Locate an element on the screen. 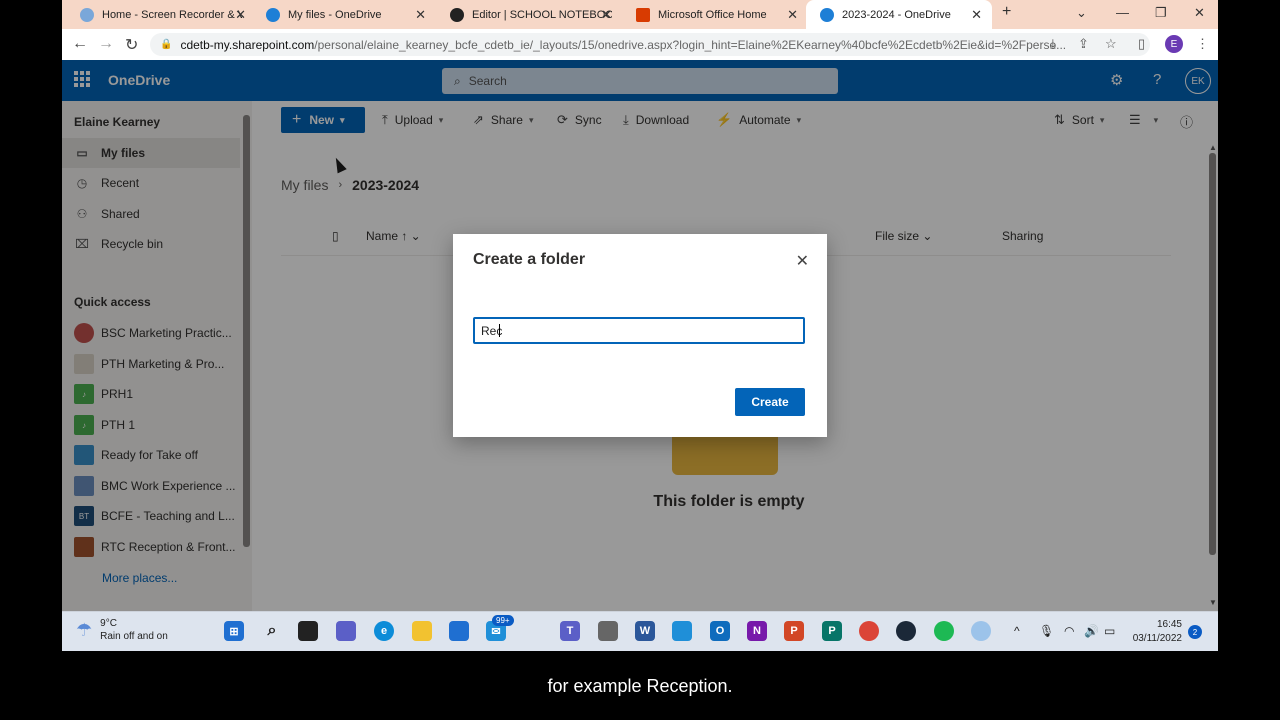 The width and height of the screenshot is (1280, 720). publisher-icon: P is located at coordinates (832, 631).